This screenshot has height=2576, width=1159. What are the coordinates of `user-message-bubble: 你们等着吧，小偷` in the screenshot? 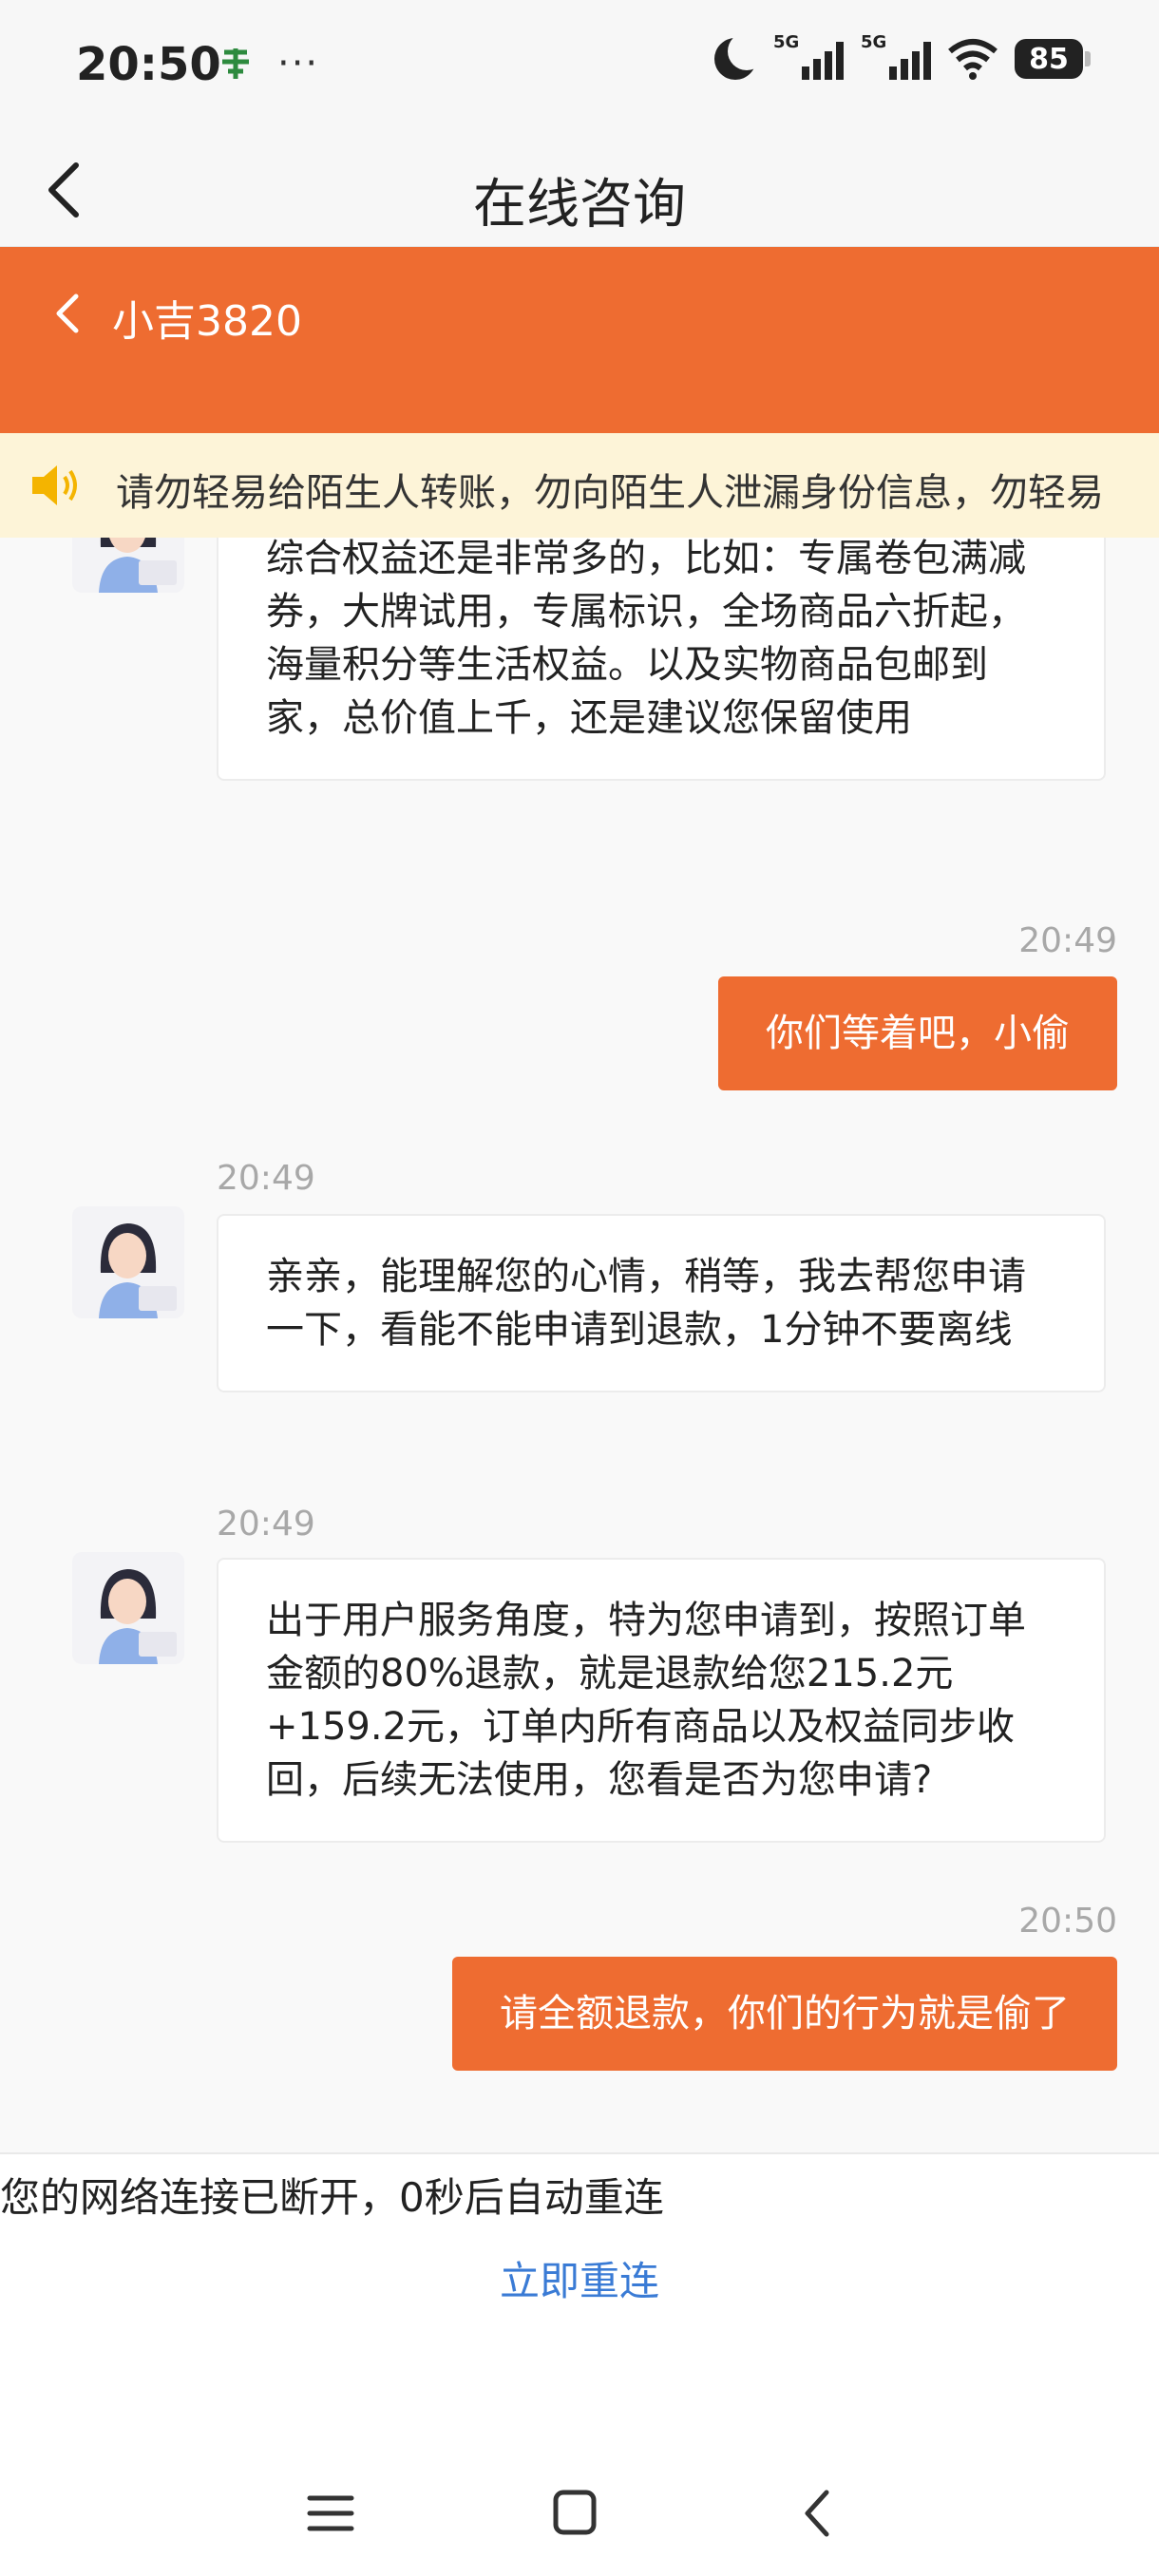 It's located at (917, 1033).